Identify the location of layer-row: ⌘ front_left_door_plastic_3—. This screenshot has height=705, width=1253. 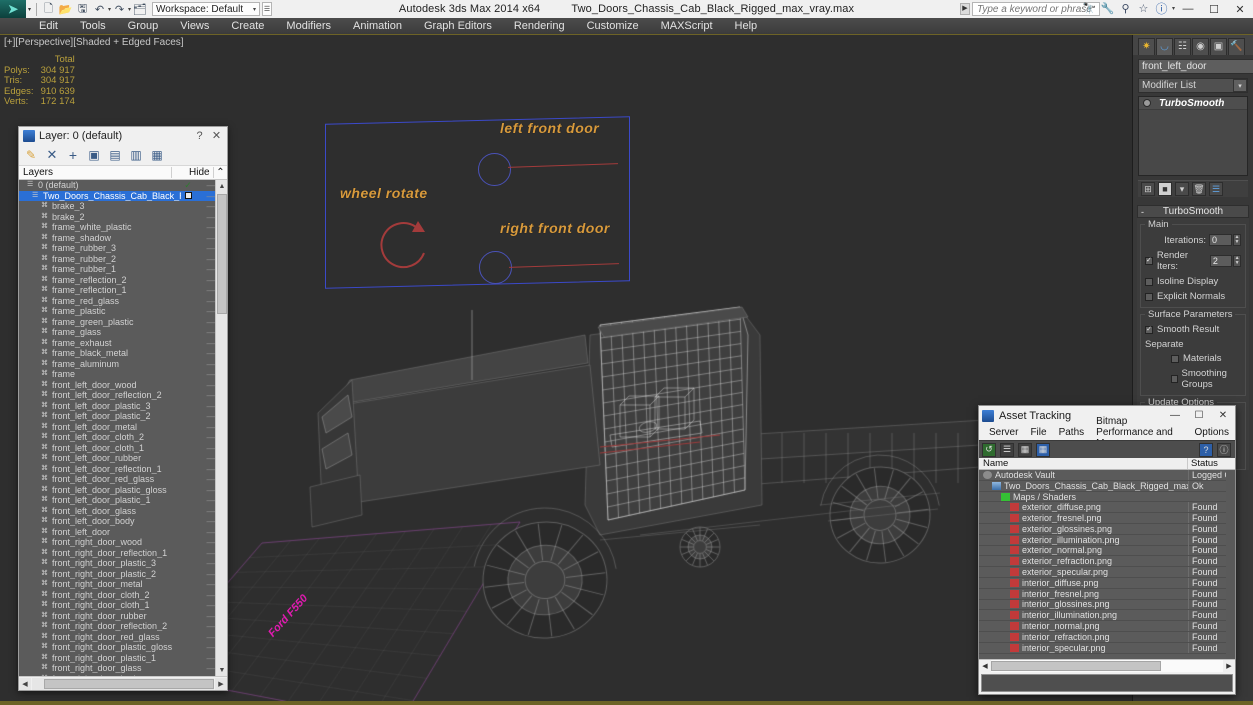
(123, 406).